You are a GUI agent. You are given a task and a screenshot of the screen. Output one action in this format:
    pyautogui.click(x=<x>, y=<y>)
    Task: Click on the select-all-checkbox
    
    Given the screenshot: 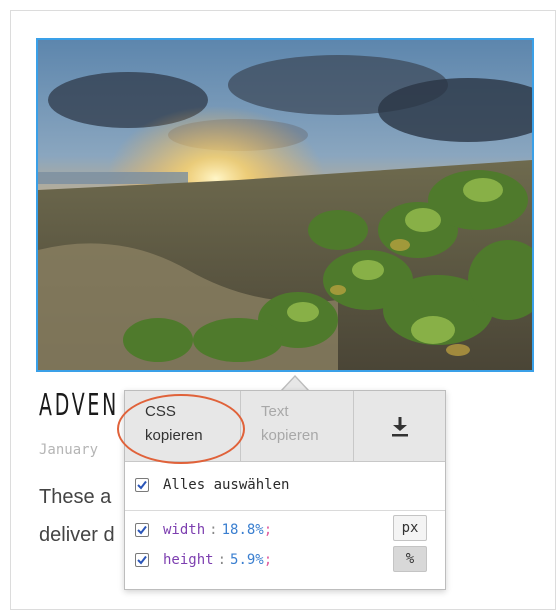 What is the action you would take?
    pyautogui.click(x=142, y=485)
    